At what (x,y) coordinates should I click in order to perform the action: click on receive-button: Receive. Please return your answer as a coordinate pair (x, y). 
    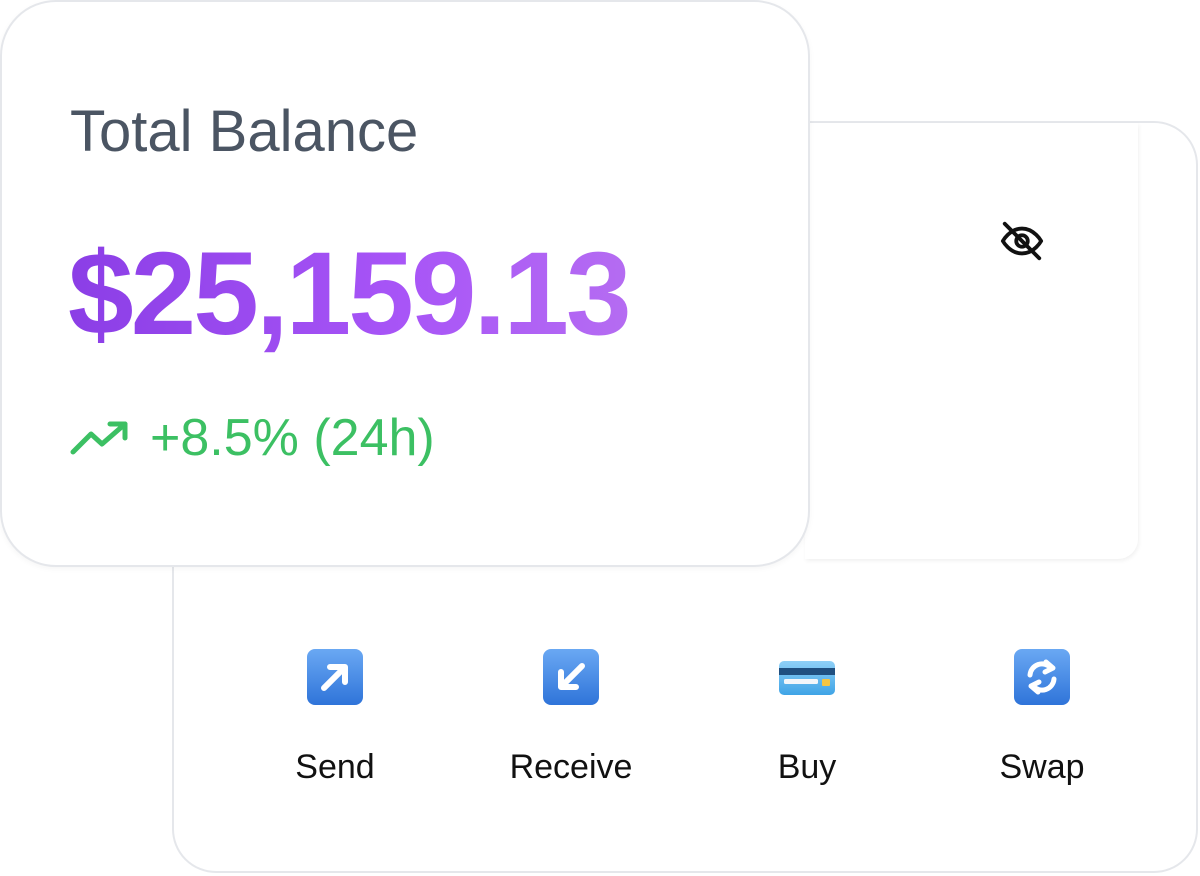
    Looking at the image, I should click on (571, 717).